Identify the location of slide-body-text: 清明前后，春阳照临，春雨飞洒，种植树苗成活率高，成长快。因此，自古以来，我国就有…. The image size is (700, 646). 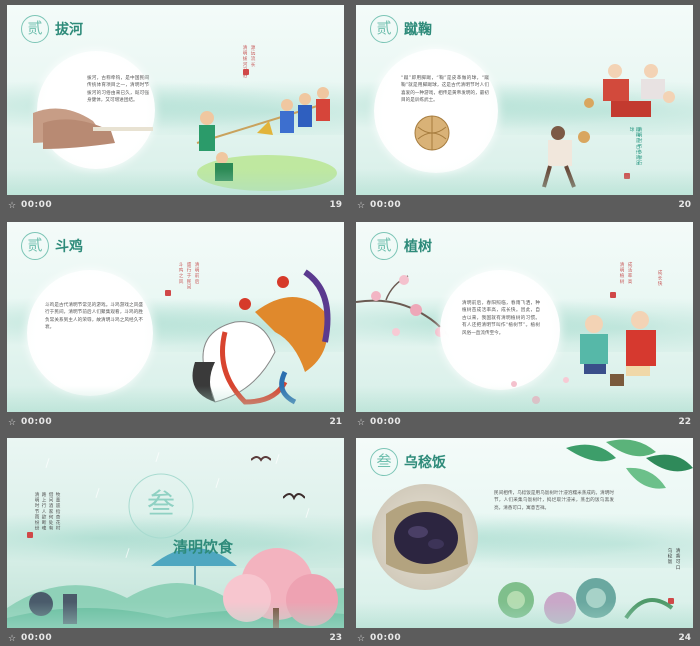
(501, 318).